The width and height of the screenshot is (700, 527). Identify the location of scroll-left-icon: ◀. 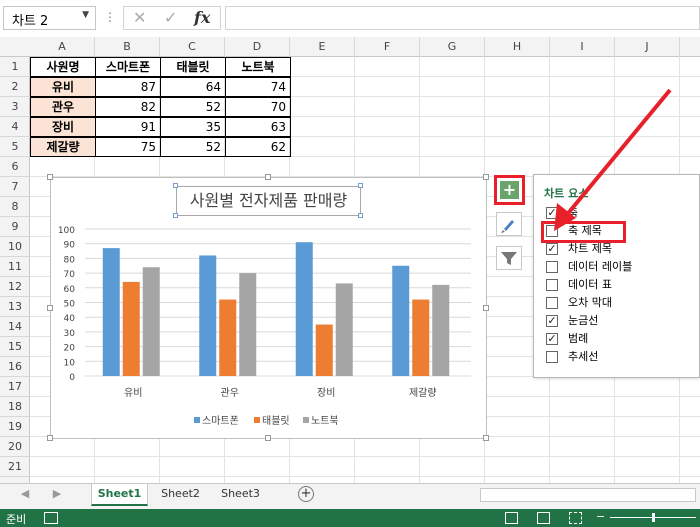
(25, 495).